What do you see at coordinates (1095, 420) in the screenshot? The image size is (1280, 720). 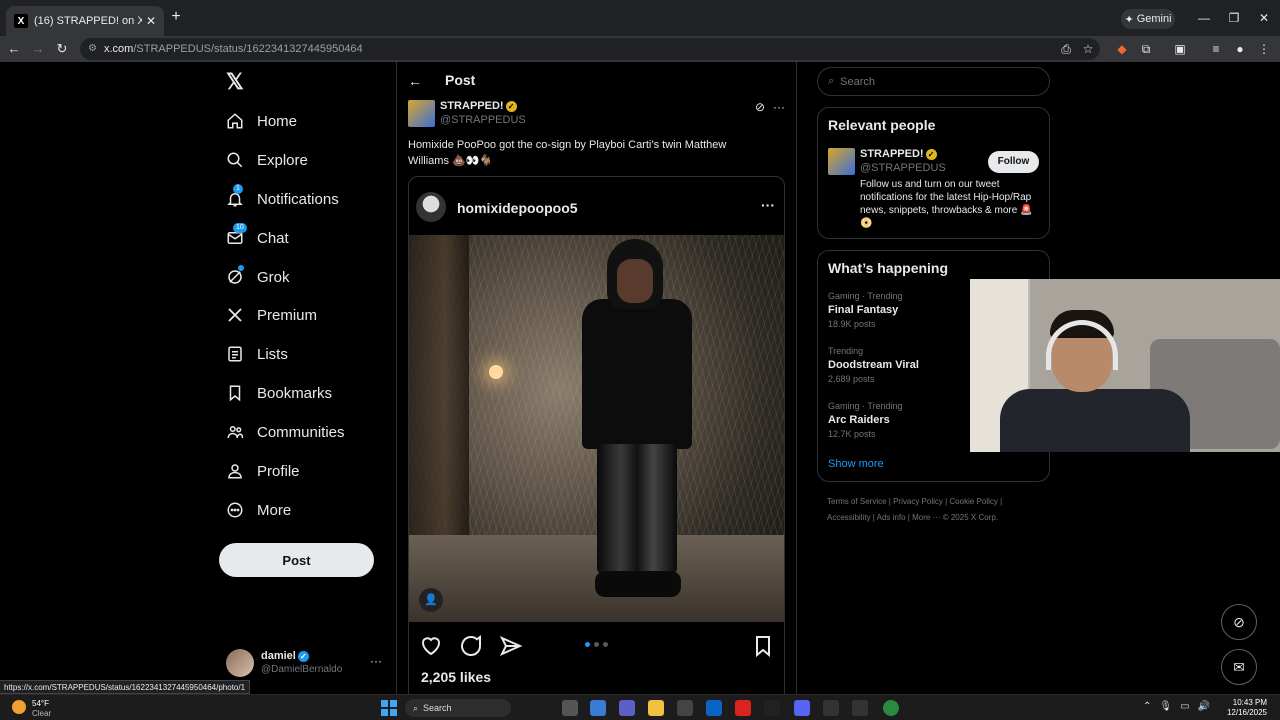 I see `webcam-shirt` at bounding box center [1095, 420].